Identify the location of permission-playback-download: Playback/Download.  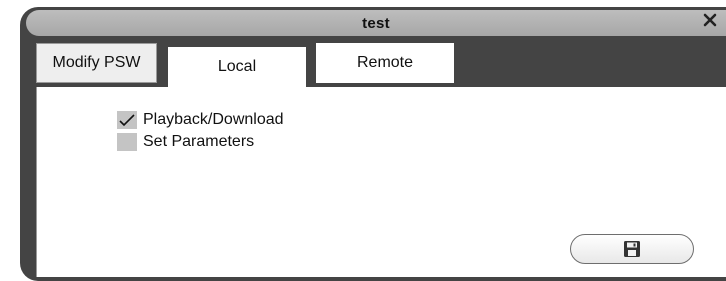
(200, 120).